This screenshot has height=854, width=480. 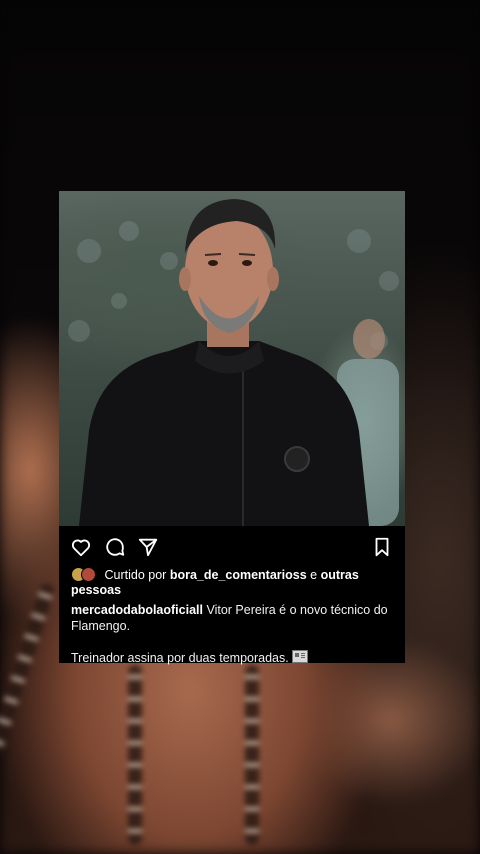 I want to click on liker-avatars, so click(x=86, y=574).